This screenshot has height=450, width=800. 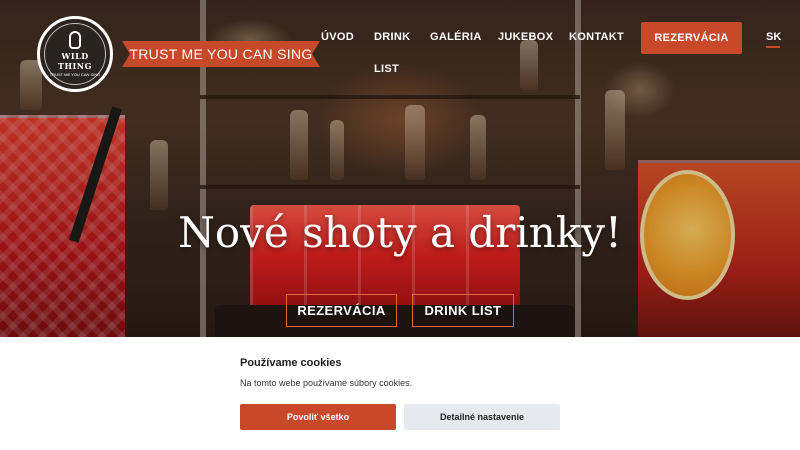 What do you see at coordinates (341, 310) in the screenshot?
I see `hero-reservation-button: REZERVÁCIA` at bounding box center [341, 310].